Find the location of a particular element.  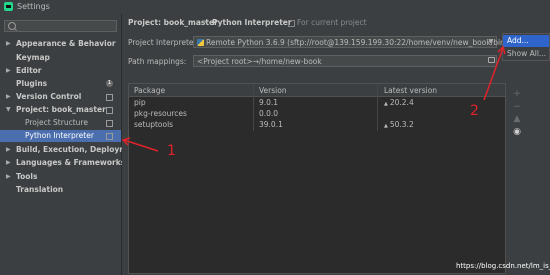

annotation-number-2: 2 is located at coordinates (474, 111).